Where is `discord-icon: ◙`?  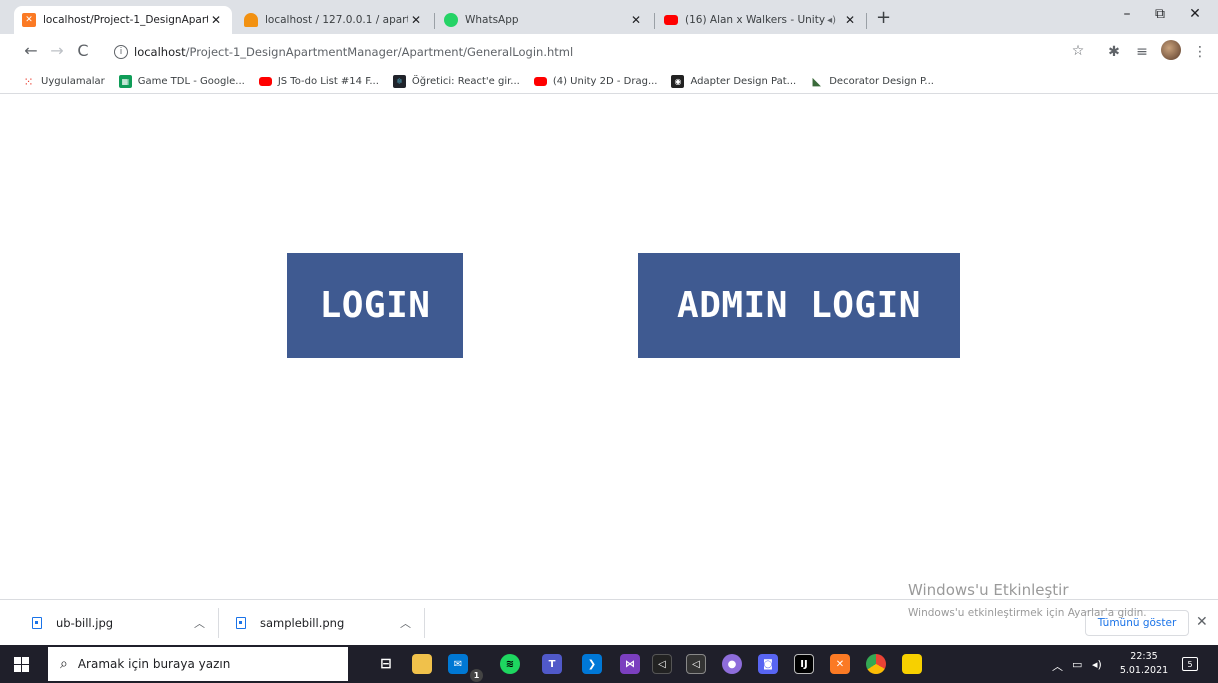
discord-icon: ◙ is located at coordinates (768, 664).